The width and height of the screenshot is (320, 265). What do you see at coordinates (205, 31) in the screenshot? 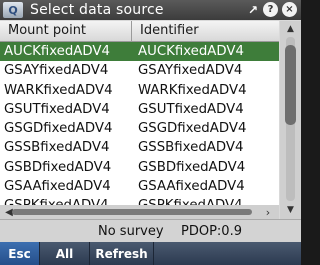
I see `column-header-identifier: Identifier` at bounding box center [205, 31].